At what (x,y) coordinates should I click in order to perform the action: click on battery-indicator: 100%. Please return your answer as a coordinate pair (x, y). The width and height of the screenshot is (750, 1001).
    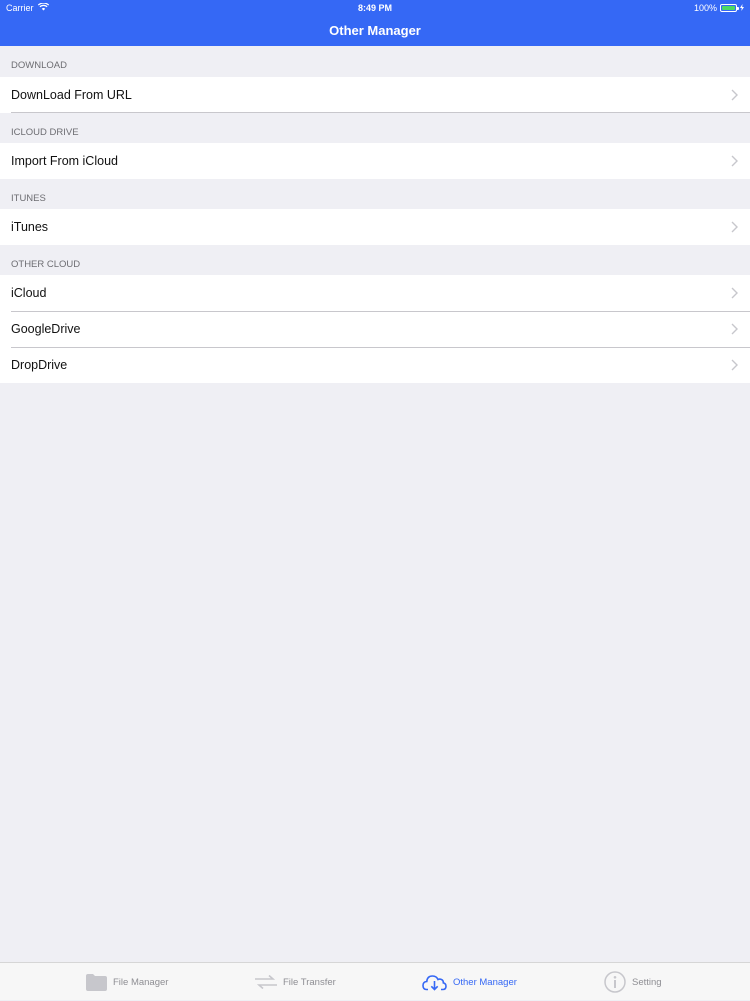
    Looking at the image, I should click on (719, 8).